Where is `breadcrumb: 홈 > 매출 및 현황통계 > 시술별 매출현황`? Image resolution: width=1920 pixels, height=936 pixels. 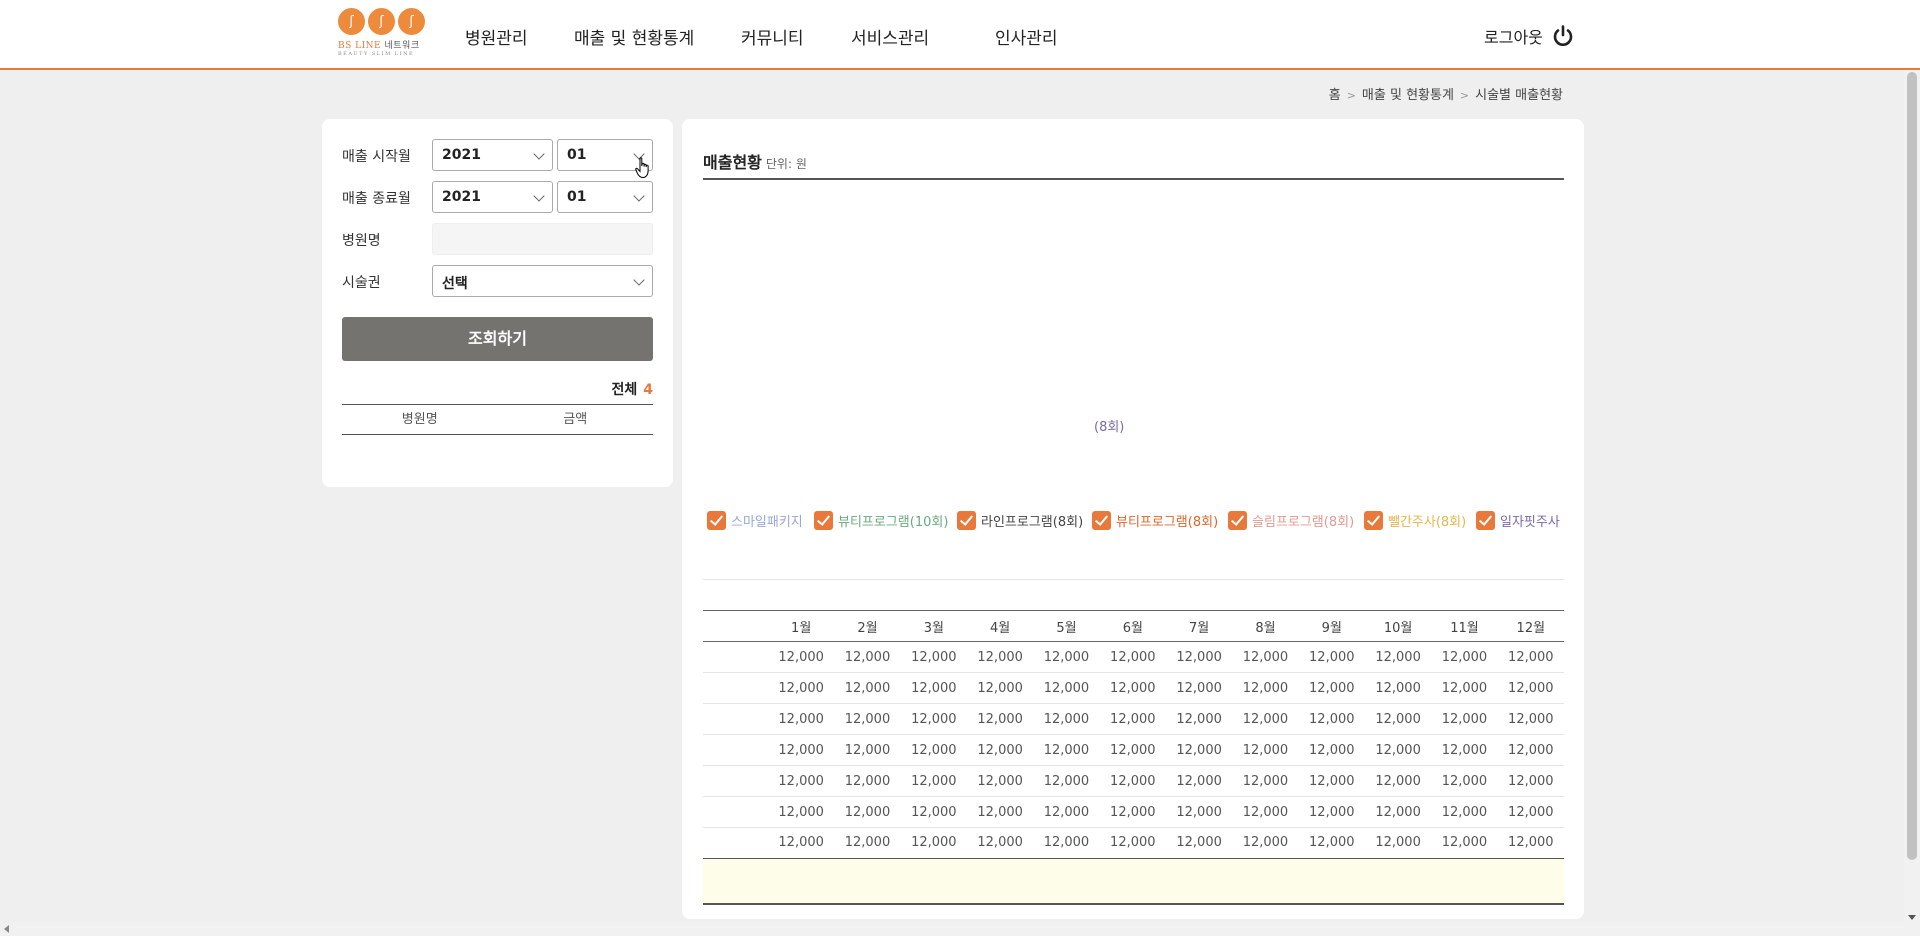 breadcrumb: 홈 > 매출 및 현황통계 > 시술별 매출현황 is located at coordinates (1446, 93).